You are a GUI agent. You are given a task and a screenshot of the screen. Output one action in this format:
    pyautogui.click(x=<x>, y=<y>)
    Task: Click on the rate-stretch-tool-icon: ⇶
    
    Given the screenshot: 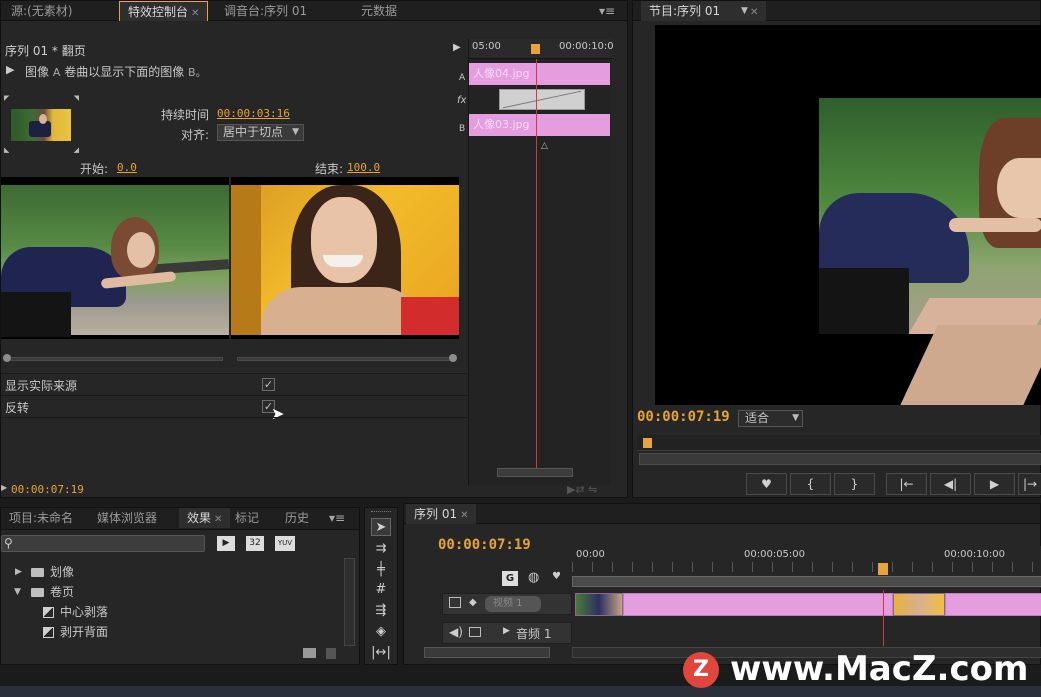 What is the action you would take?
    pyautogui.click(x=381, y=611)
    